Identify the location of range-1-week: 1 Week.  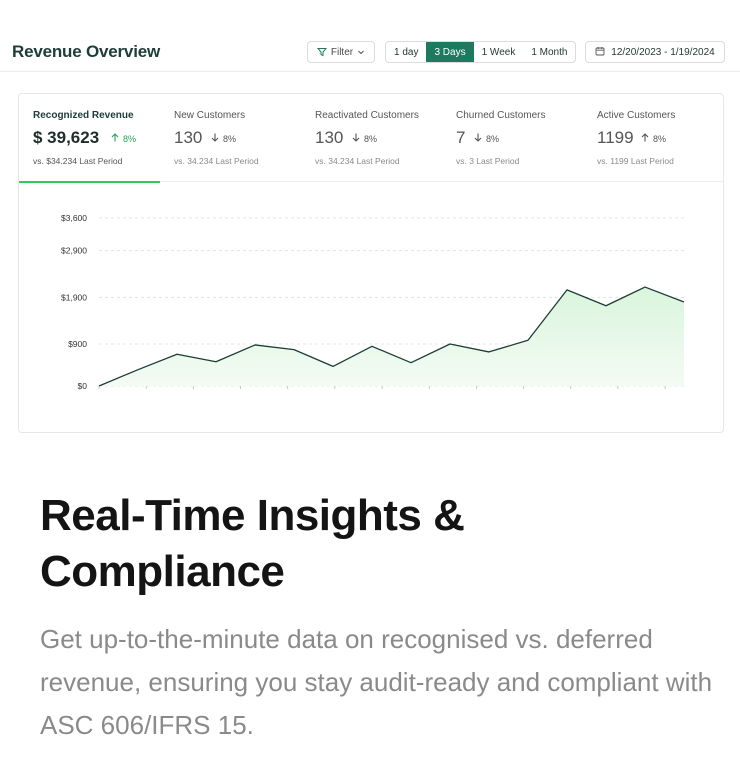
(499, 52).